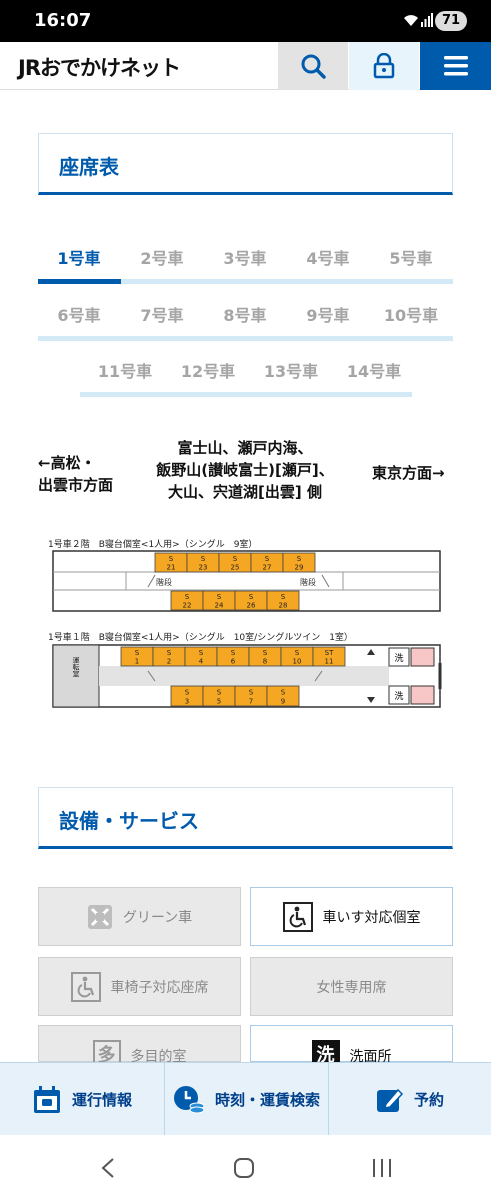 Image resolution: width=491 pixels, height=1200 pixels. I want to click on seat-chart-title: 座席表, so click(89, 167).